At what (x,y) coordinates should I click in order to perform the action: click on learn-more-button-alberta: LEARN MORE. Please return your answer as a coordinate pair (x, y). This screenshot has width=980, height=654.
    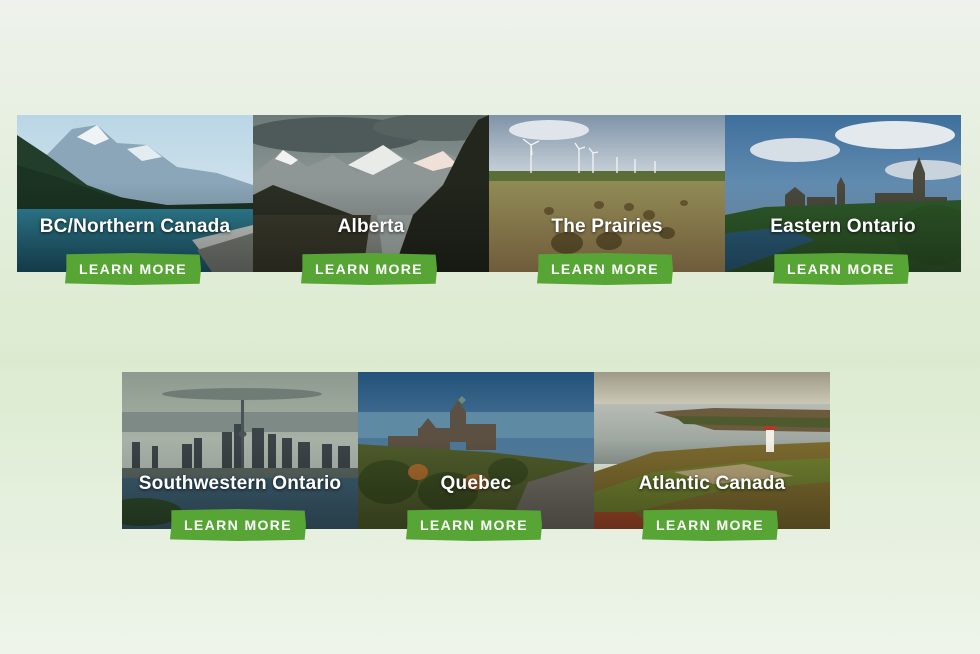
    Looking at the image, I should click on (369, 269).